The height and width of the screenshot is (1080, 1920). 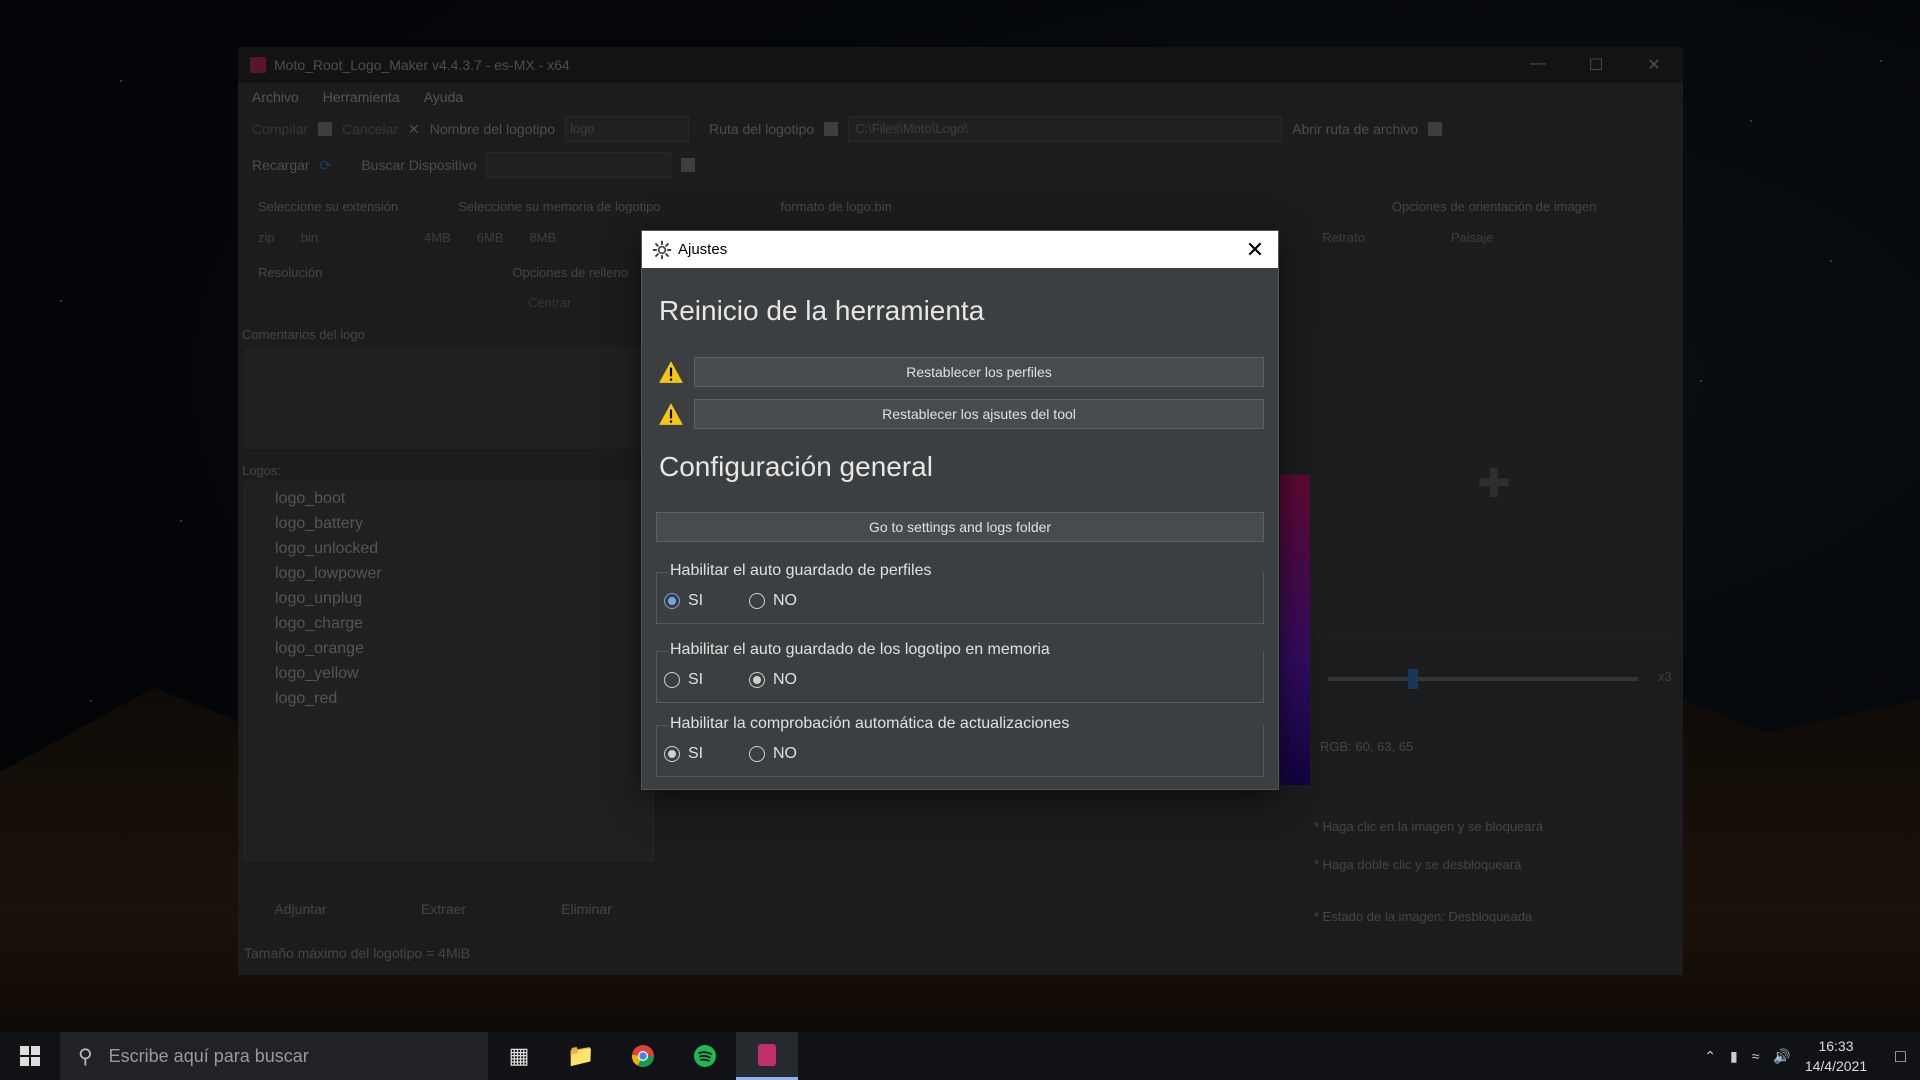 I want to click on compile-button: Compilar, so click(x=280, y=129).